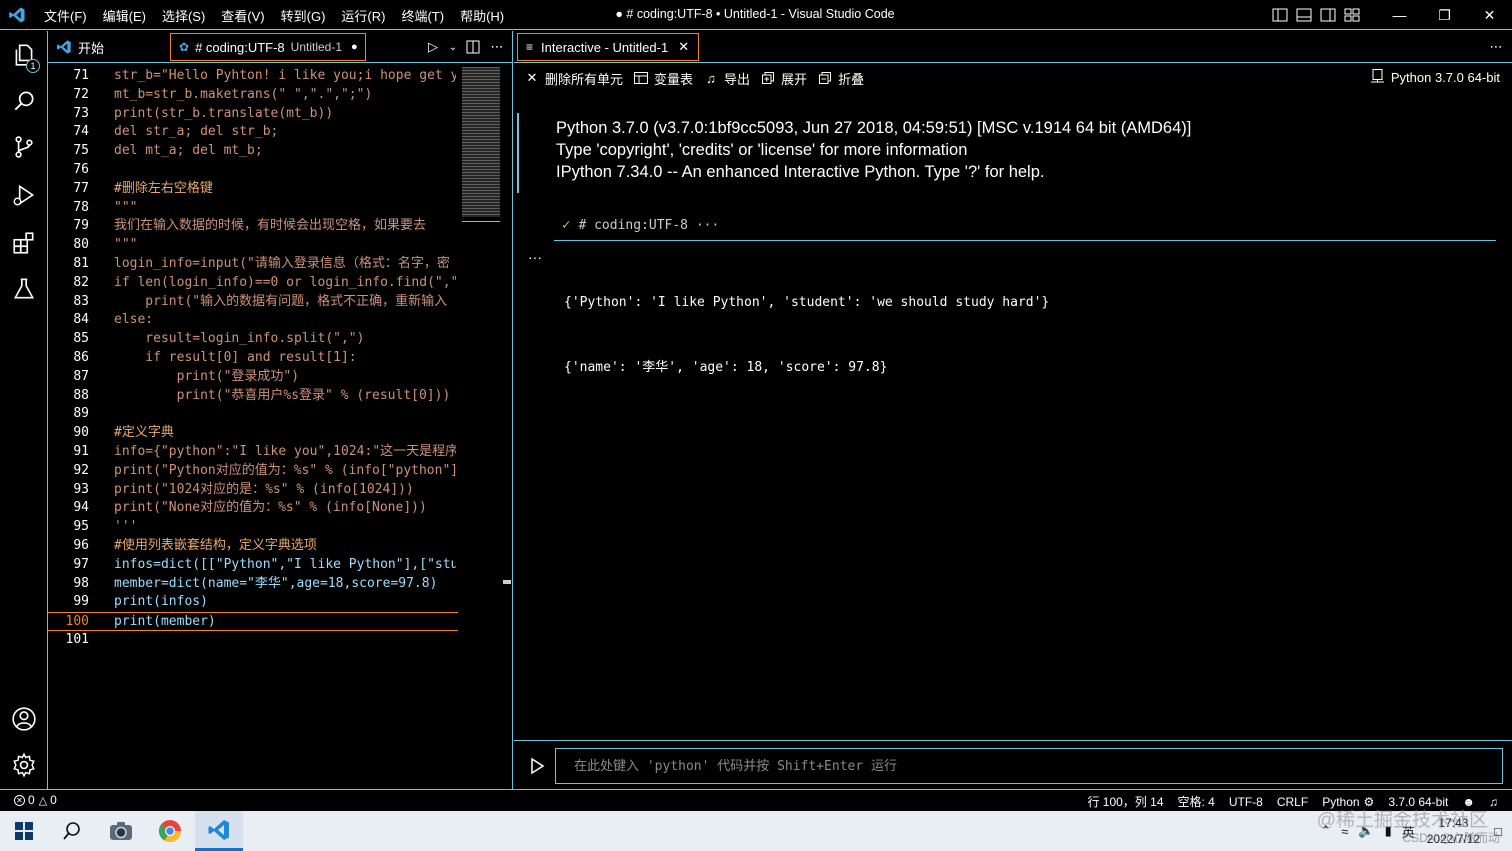 The height and width of the screenshot is (851, 1512). Describe the element at coordinates (81, 395) in the screenshot. I see `line-number: 88` at that location.